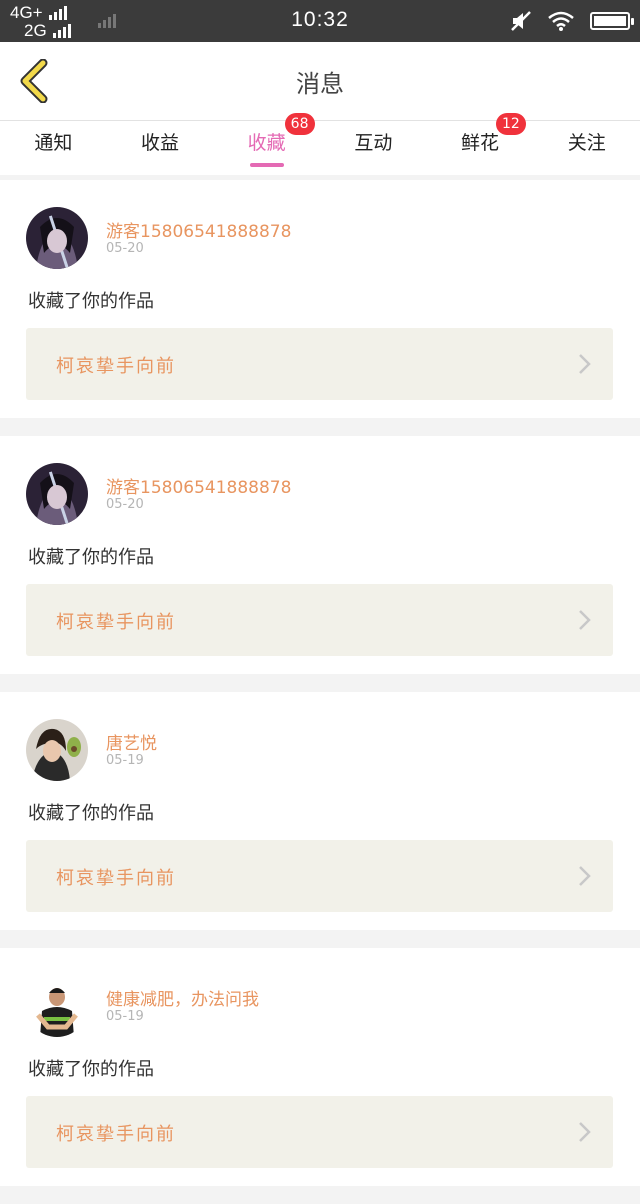 The width and height of the screenshot is (640, 1204). I want to click on tab-label: 收益, so click(160, 143).